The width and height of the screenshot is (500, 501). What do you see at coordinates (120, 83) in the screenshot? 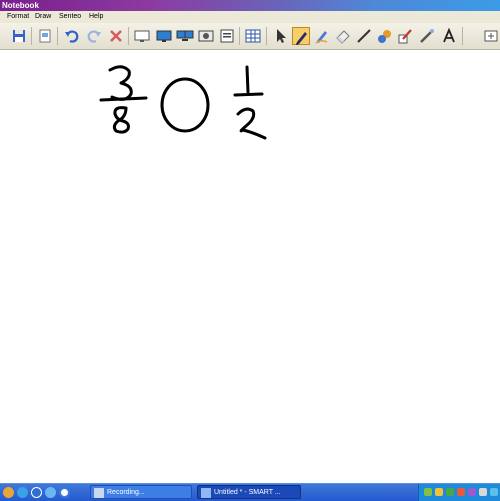
I see `digit-3-stroke` at bounding box center [120, 83].